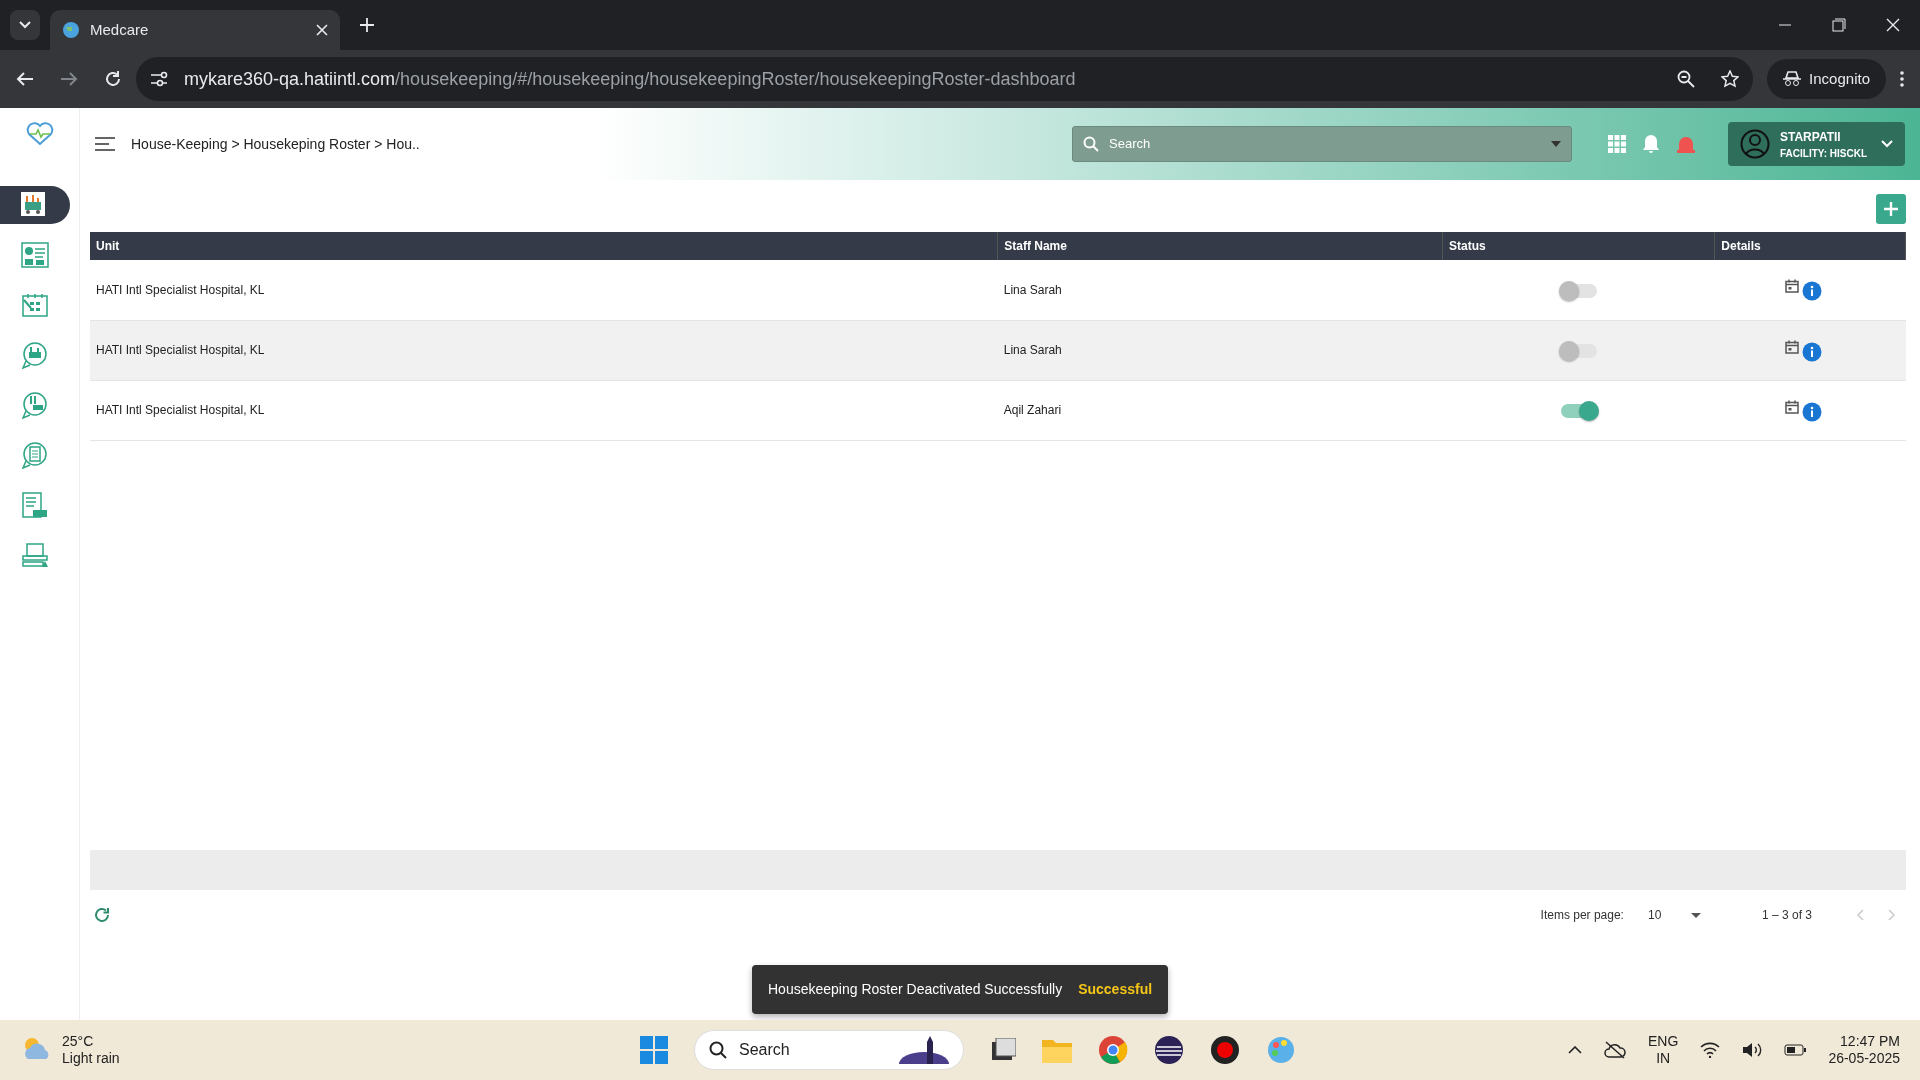 Image resolution: width=1920 pixels, height=1080 pixels. Describe the element at coordinates (630, 79) in the screenshot. I see `url-text: mykare360-qa.hatiintl.com/housekeeping/#/housekeeping/housekeepingRoster/housekeepingRoster-dashboard` at that location.